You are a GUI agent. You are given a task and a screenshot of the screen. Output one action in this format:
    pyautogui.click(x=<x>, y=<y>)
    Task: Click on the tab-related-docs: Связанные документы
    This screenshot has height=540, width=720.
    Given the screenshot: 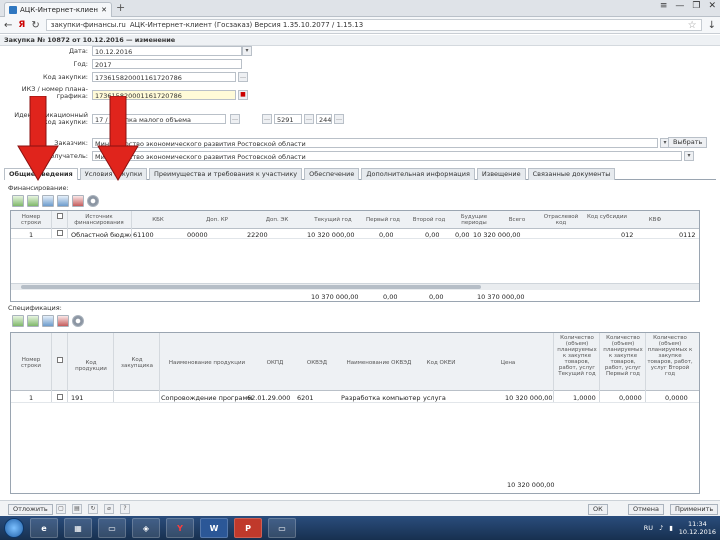 What is the action you would take?
    pyautogui.click(x=571, y=174)
    